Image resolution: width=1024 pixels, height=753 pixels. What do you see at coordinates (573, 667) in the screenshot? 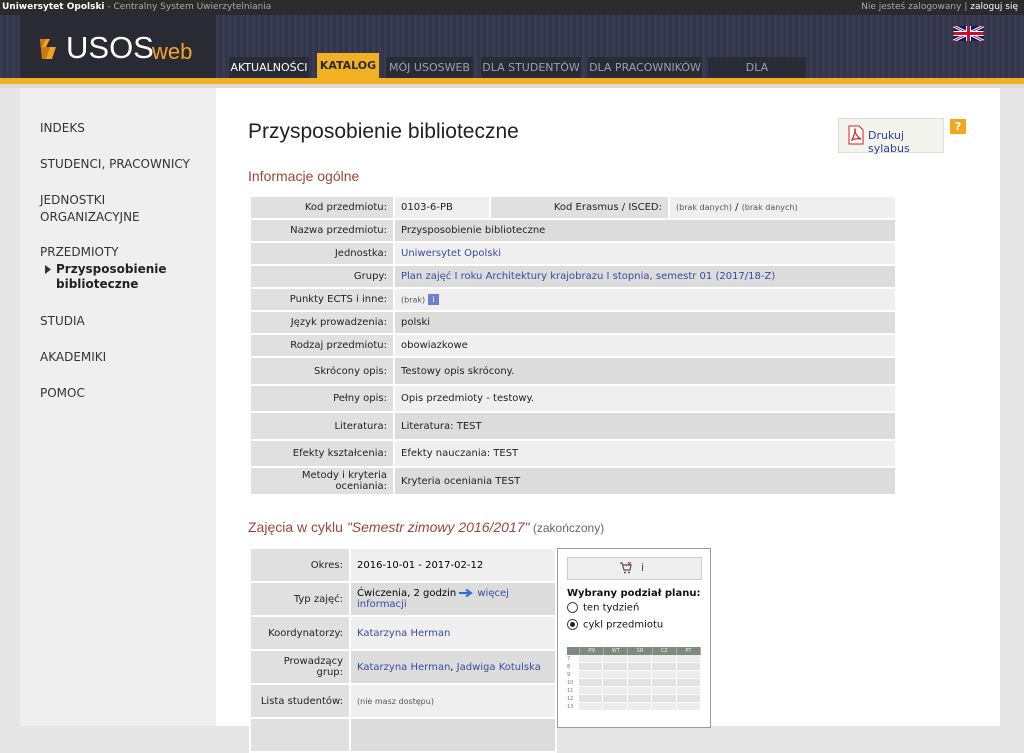
I see `hour-label: 8` at bounding box center [573, 667].